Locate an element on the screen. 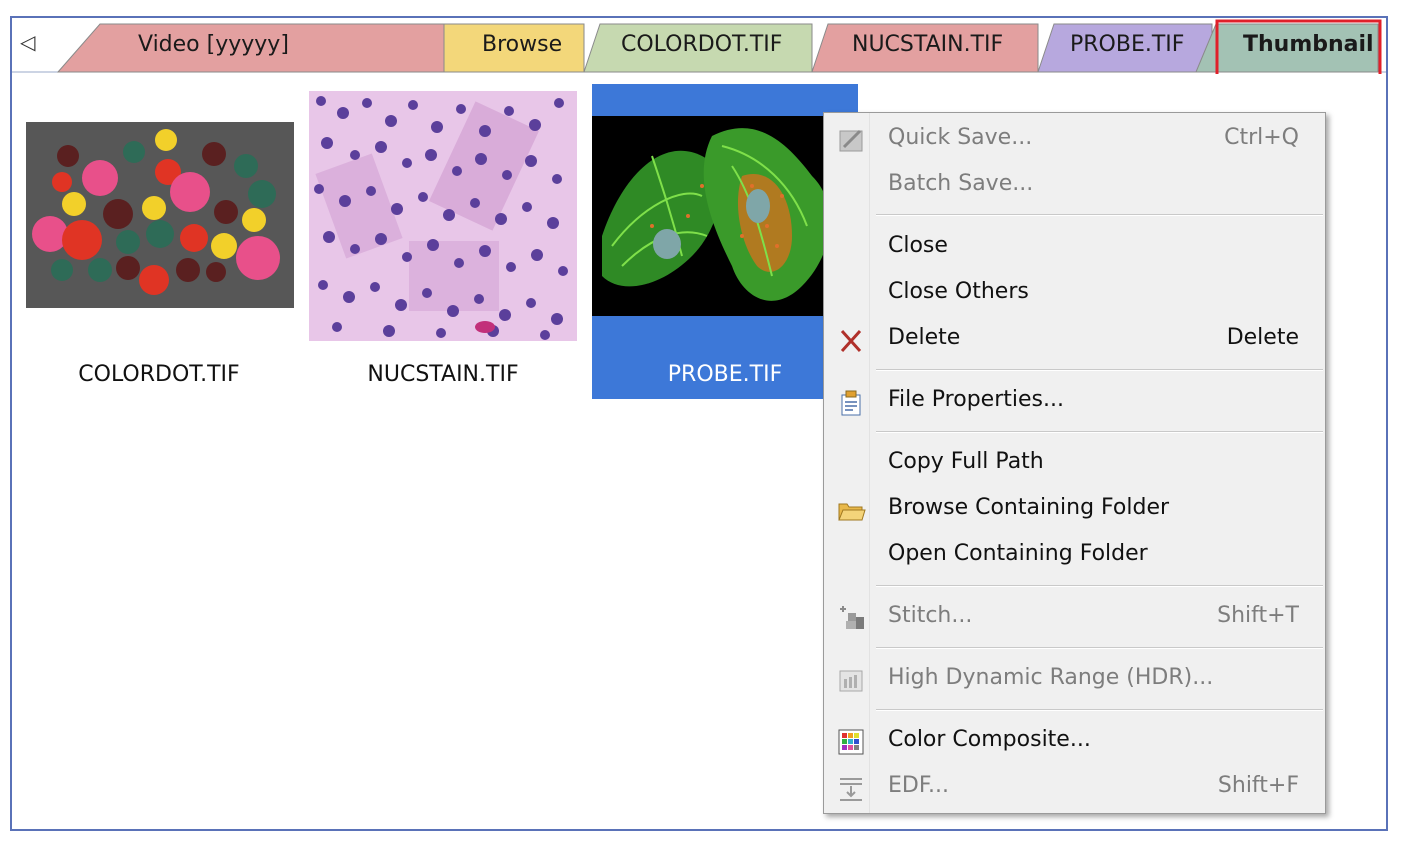  folder-icon is located at coordinates (852, 512).